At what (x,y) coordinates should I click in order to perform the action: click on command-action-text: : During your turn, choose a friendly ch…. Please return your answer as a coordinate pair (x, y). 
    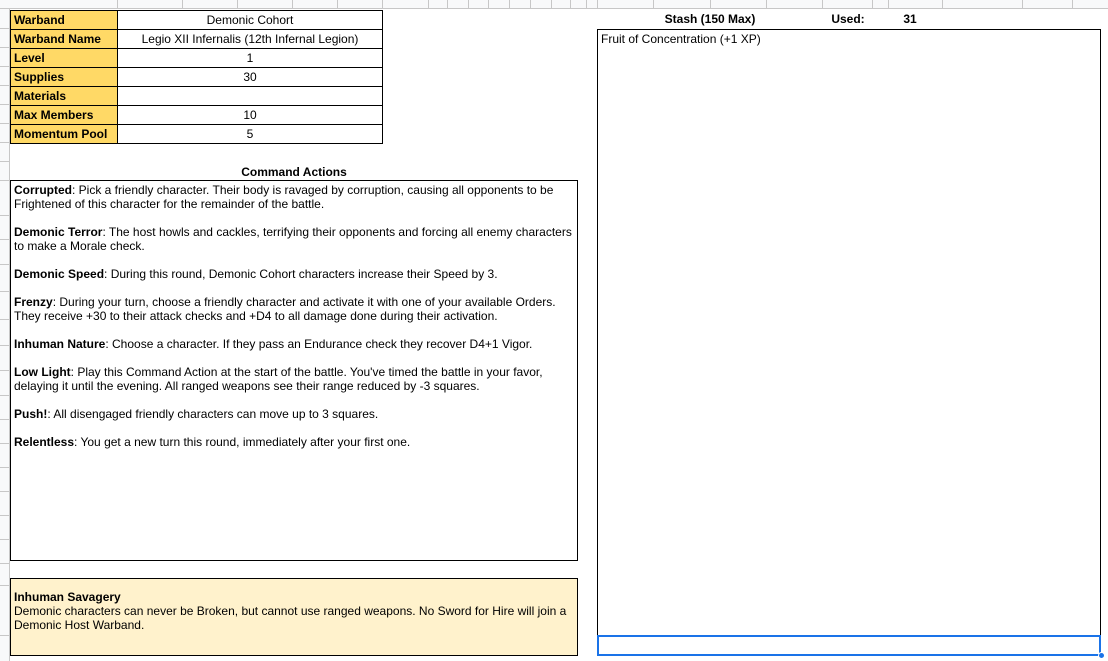
    Looking at the image, I should click on (285, 309).